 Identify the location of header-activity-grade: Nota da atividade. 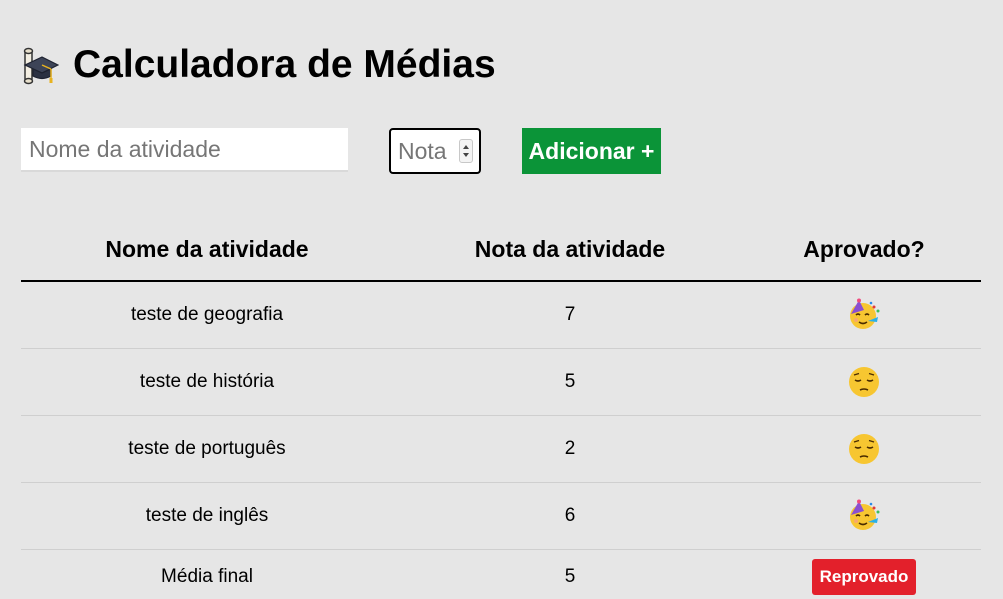
(570, 250).